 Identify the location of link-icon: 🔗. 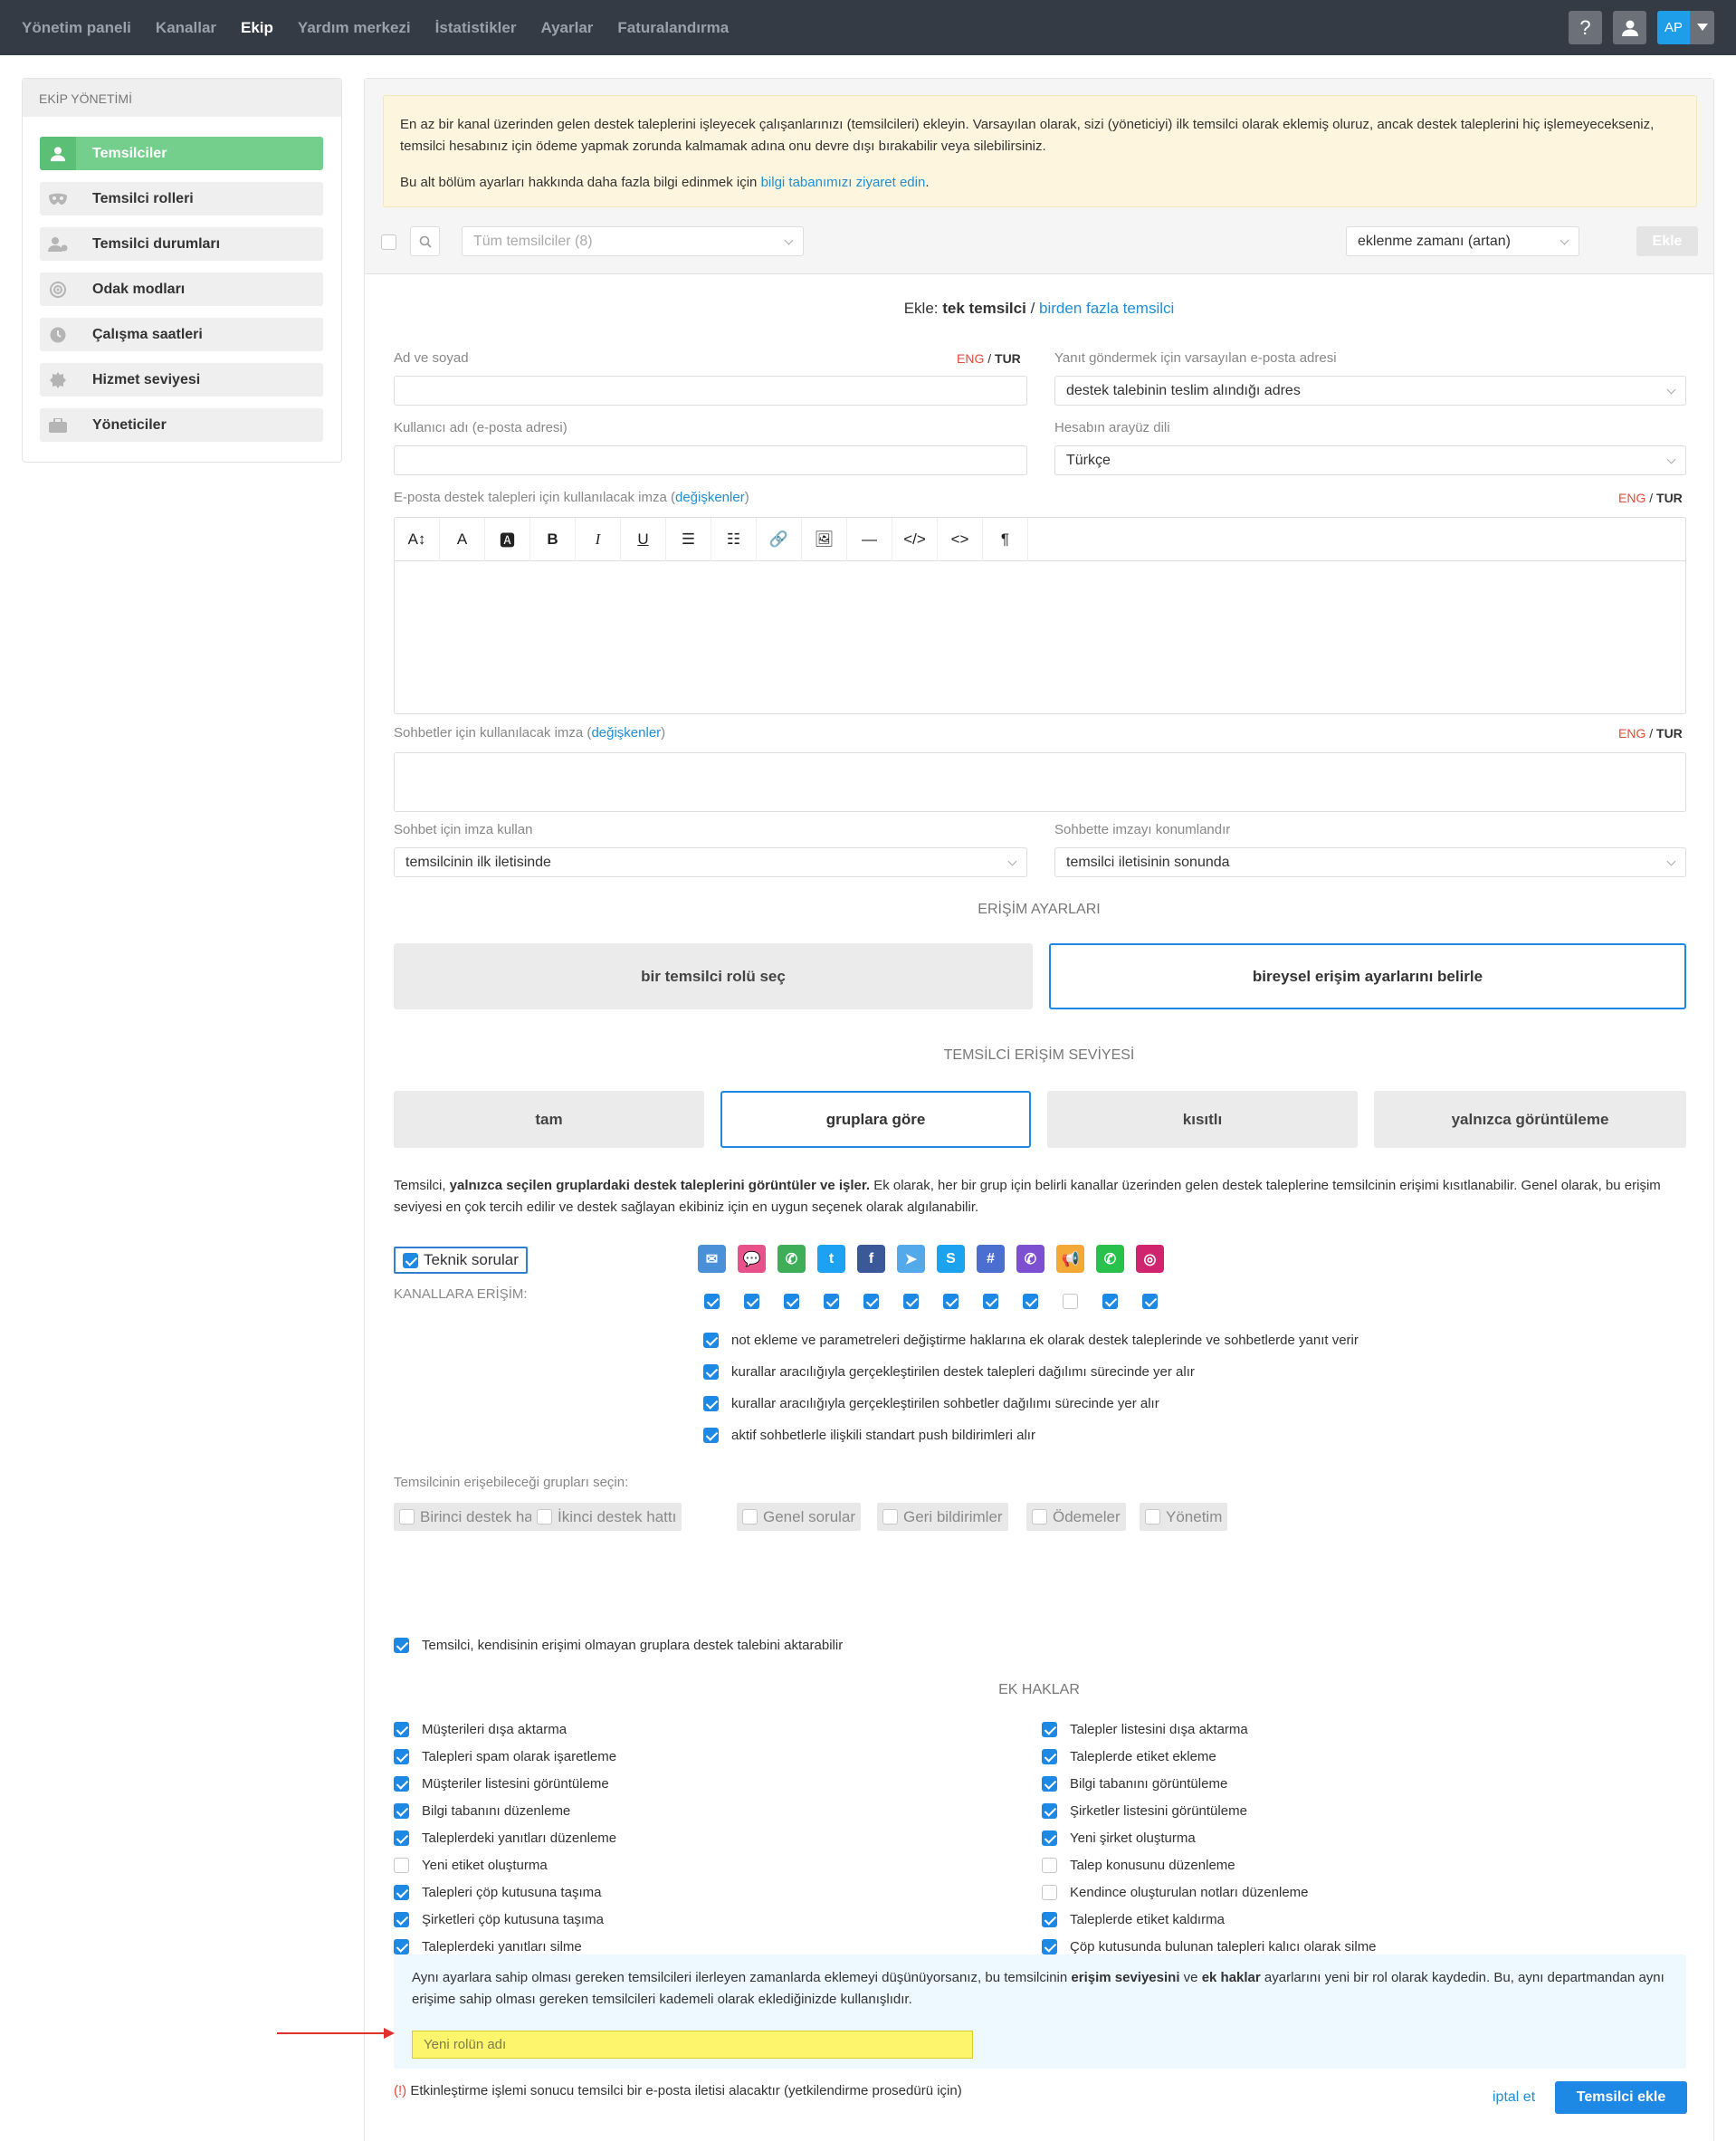
(779, 539).